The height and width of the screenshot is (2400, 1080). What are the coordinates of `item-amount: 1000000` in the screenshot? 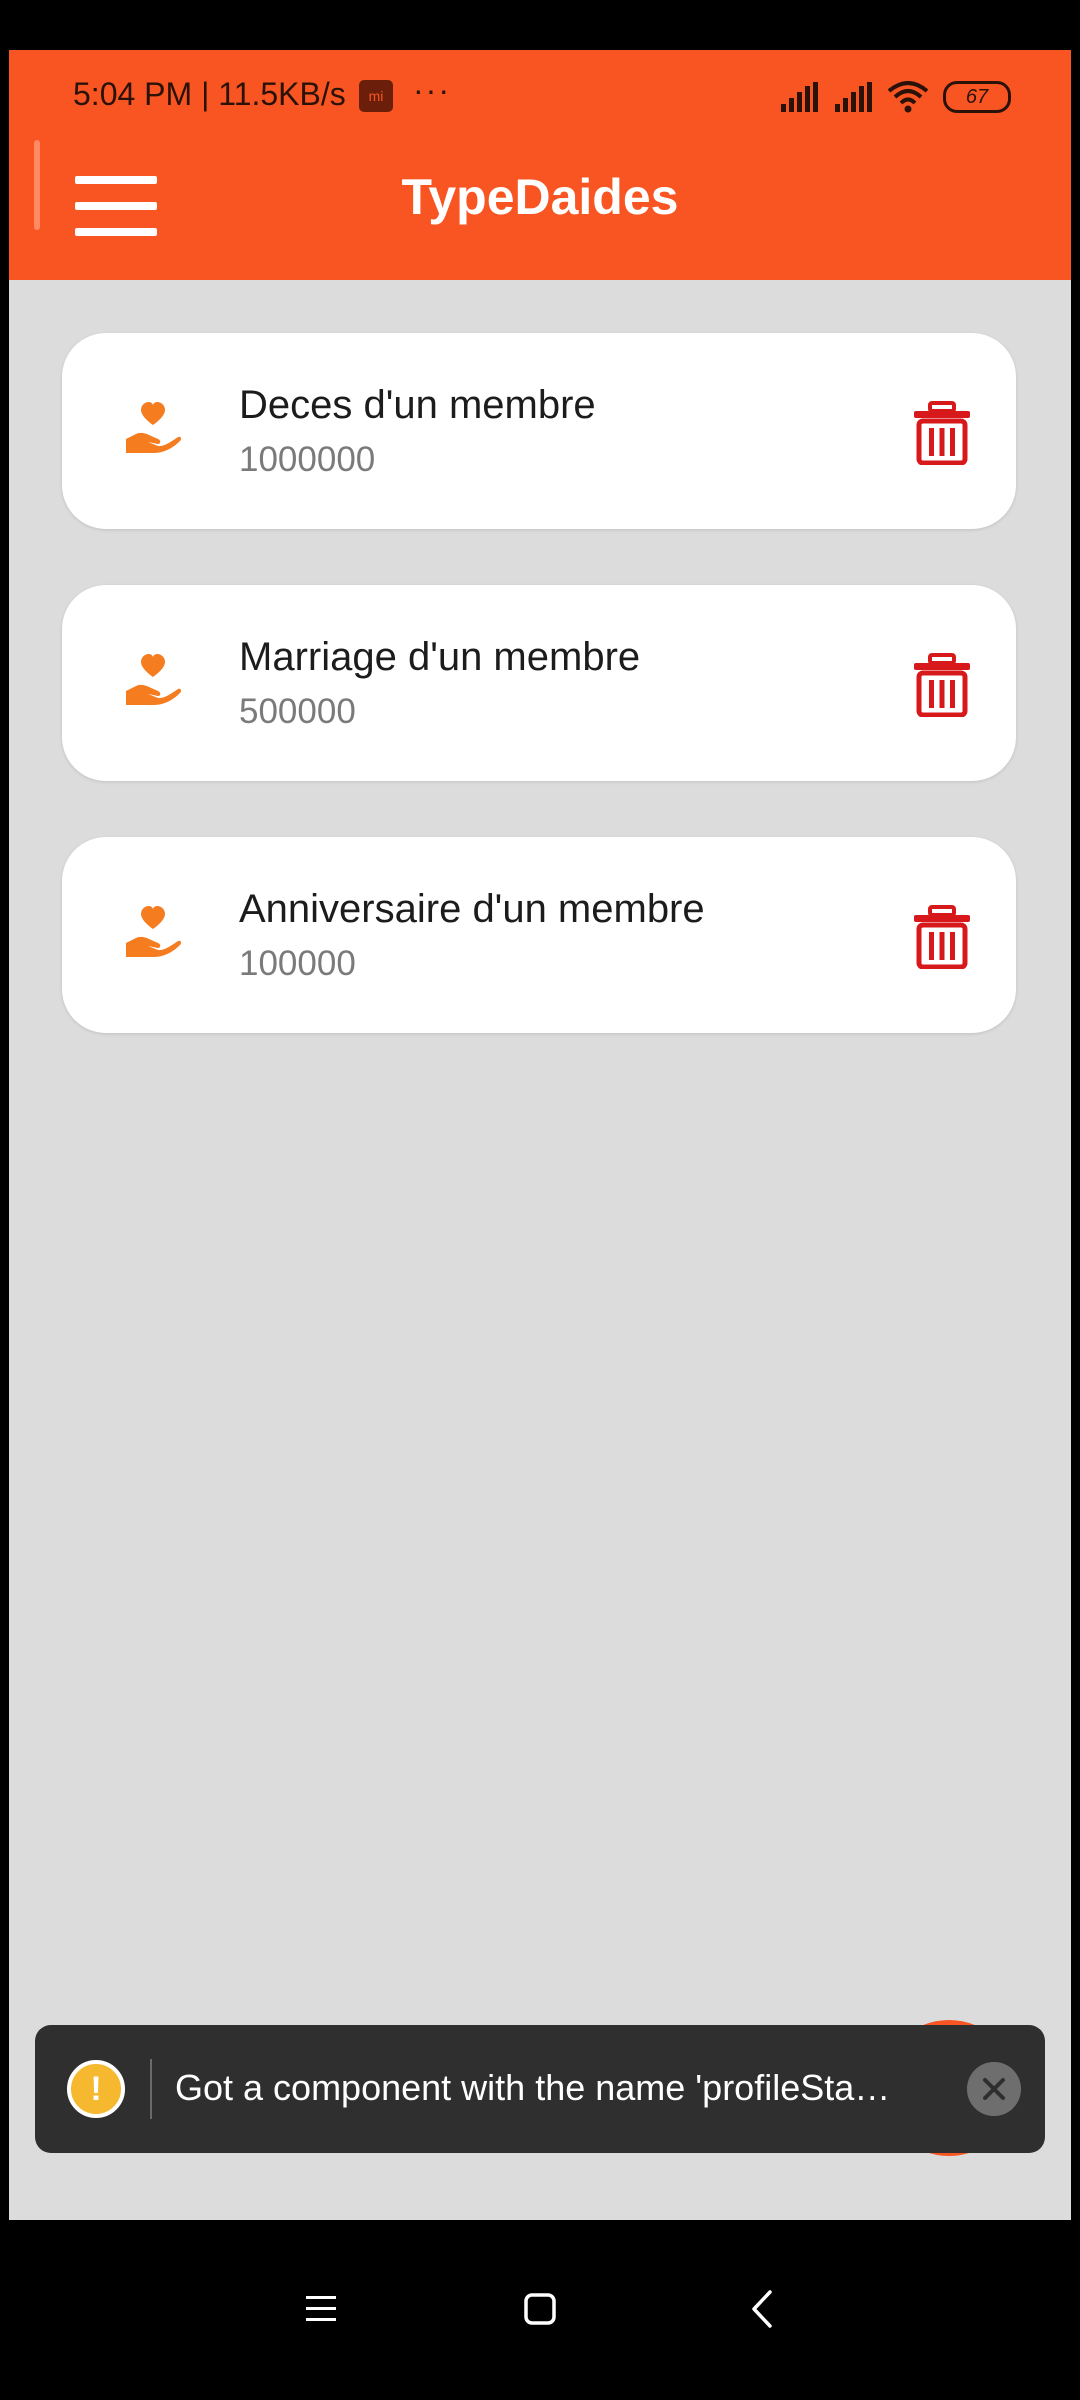 It's located at (307, 459).